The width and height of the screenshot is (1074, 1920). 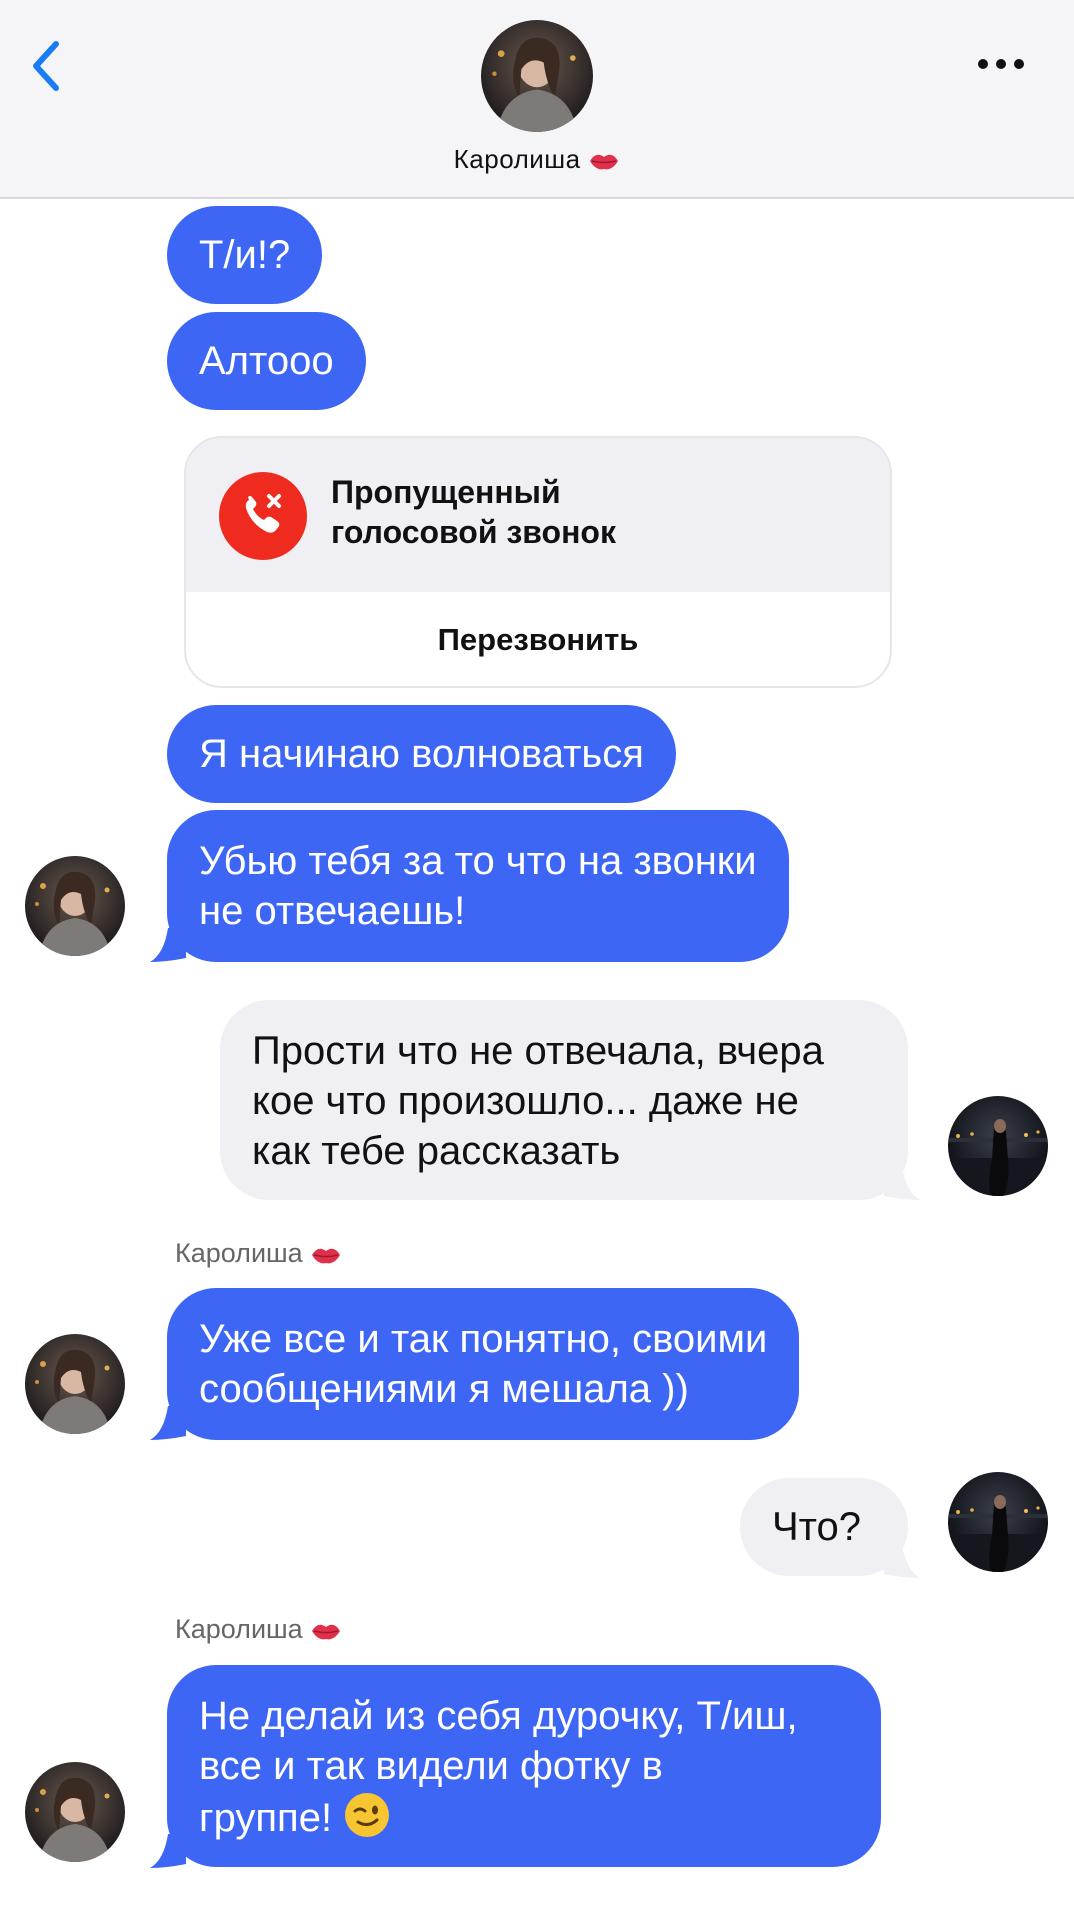 I want to click on incoming-message-bubble: Я начинаю волноваться, so click(x=421, y=754).